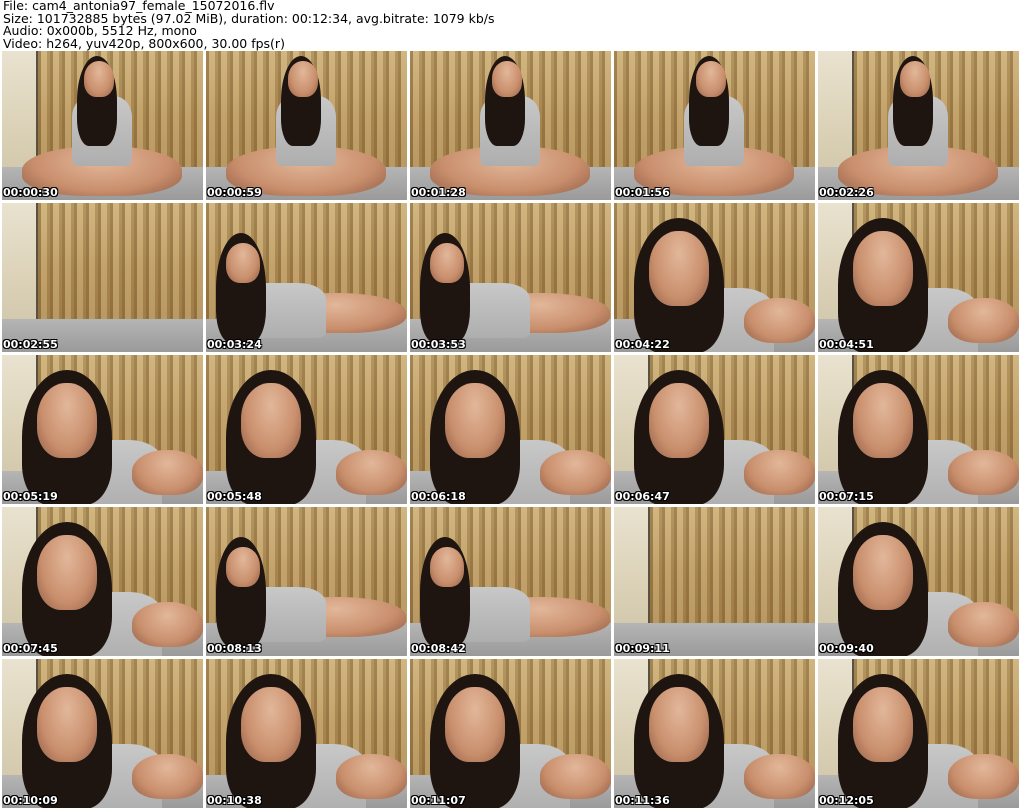 This screenshot has width=1024, height=811. I want to click on thumbnail-timestamp: 00:10:38, so click(234, 800).